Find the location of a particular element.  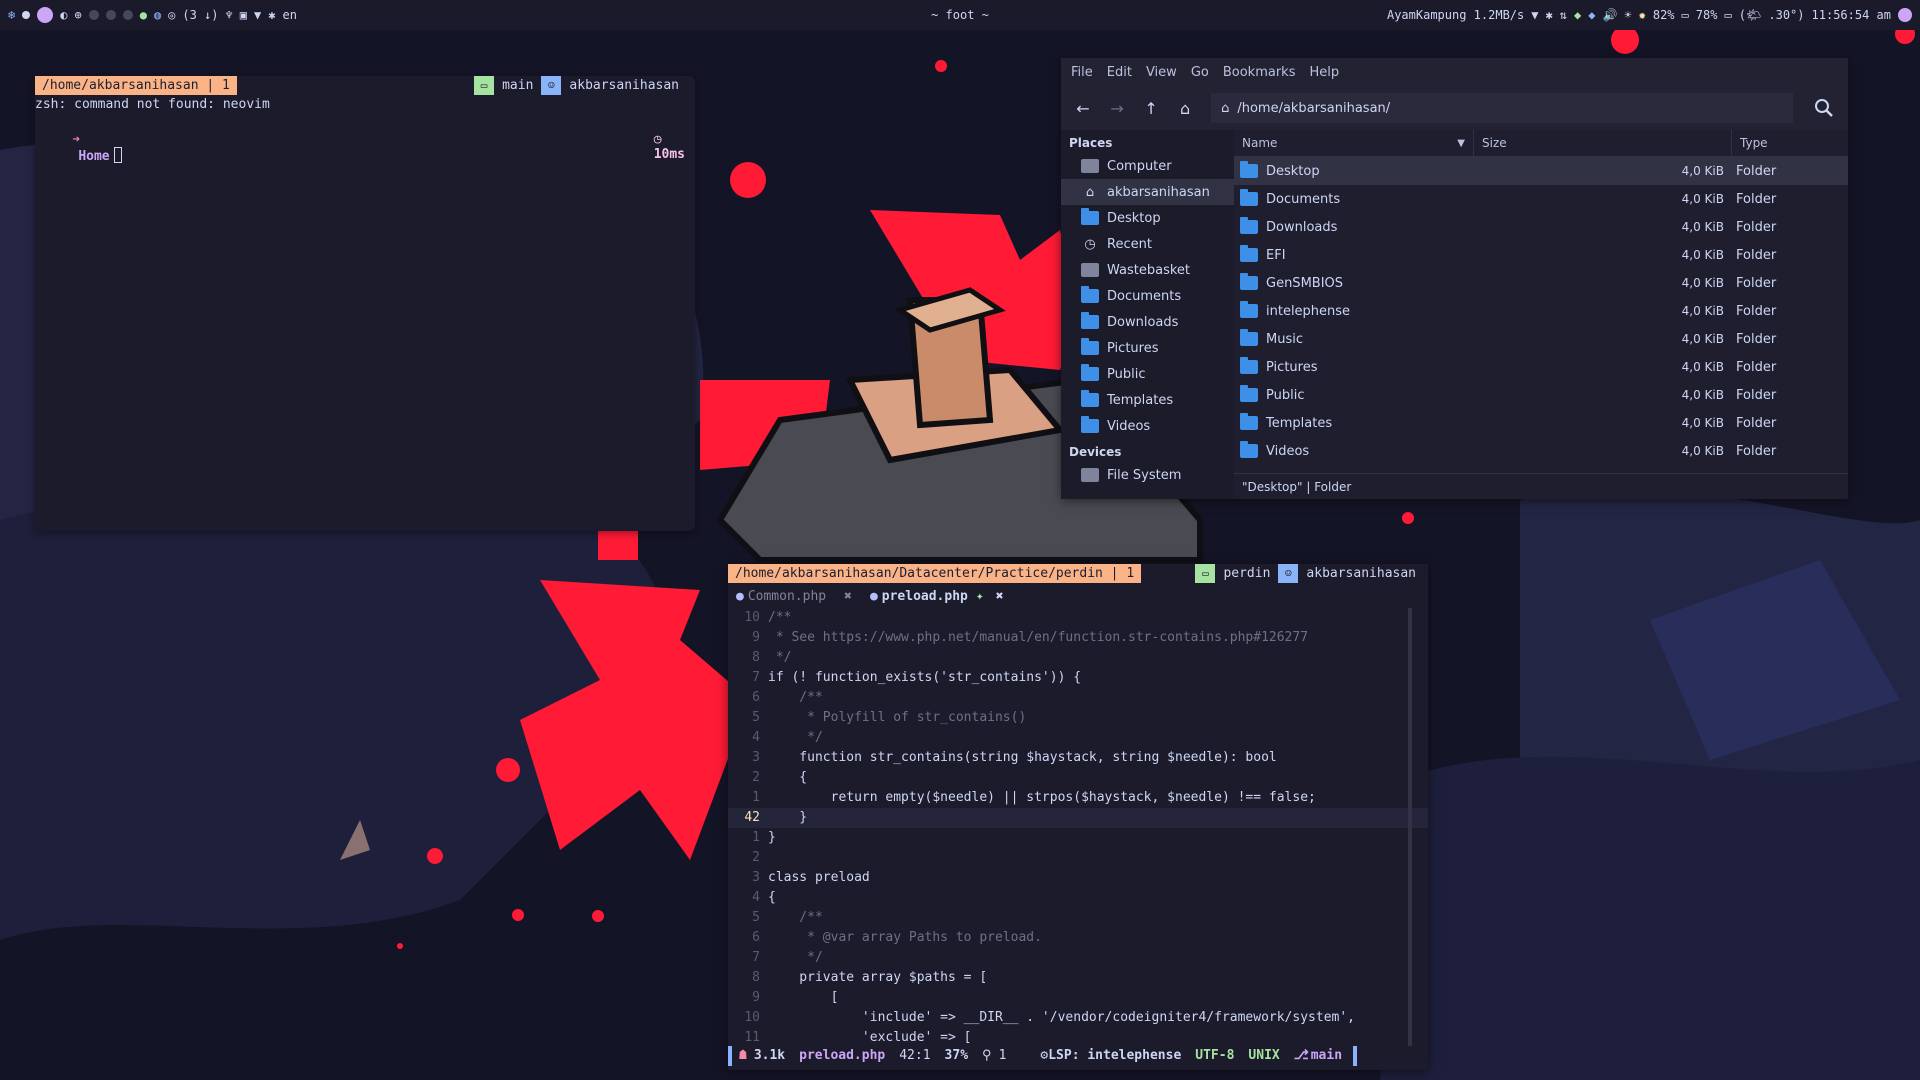

username: akbarsanihasan is located at coordinates (624, 85).